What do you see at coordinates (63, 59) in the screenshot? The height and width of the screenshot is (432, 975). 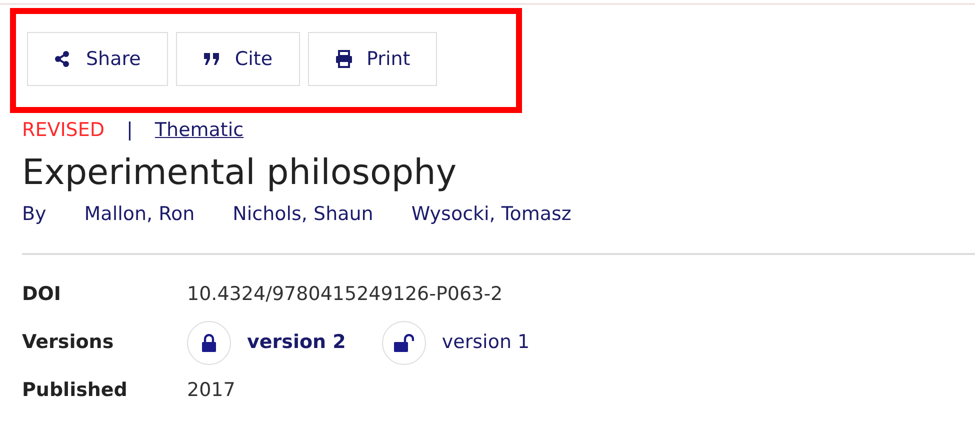 I see `share-icon` at bounding box center [63, 59].